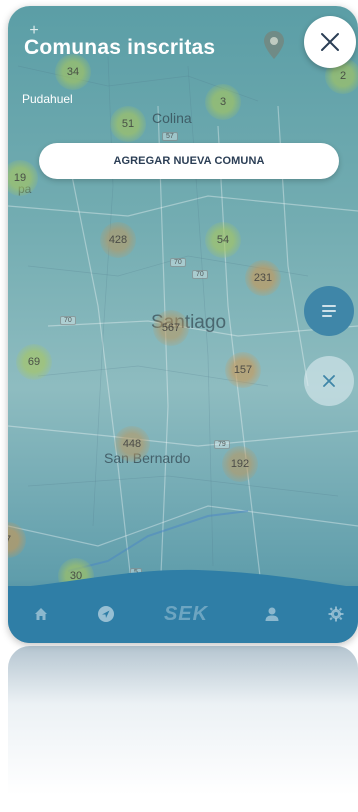  Describe the element at coordinates (47, 99) in the screenshot. I see `selected-commune-label: Pudahuel` at that location.